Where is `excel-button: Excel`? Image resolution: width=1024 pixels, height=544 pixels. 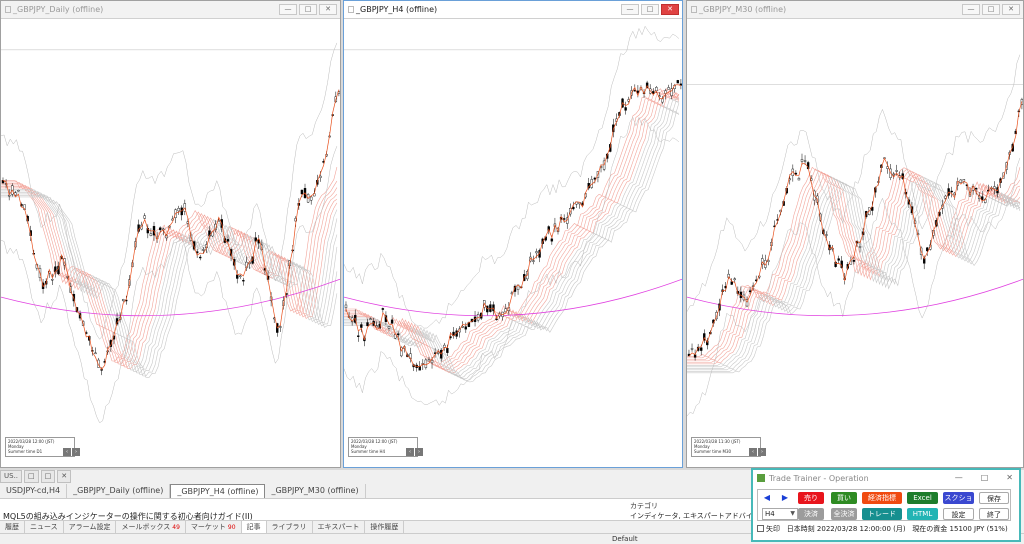 excel-button: Excel is located at coordinates (922, 498).